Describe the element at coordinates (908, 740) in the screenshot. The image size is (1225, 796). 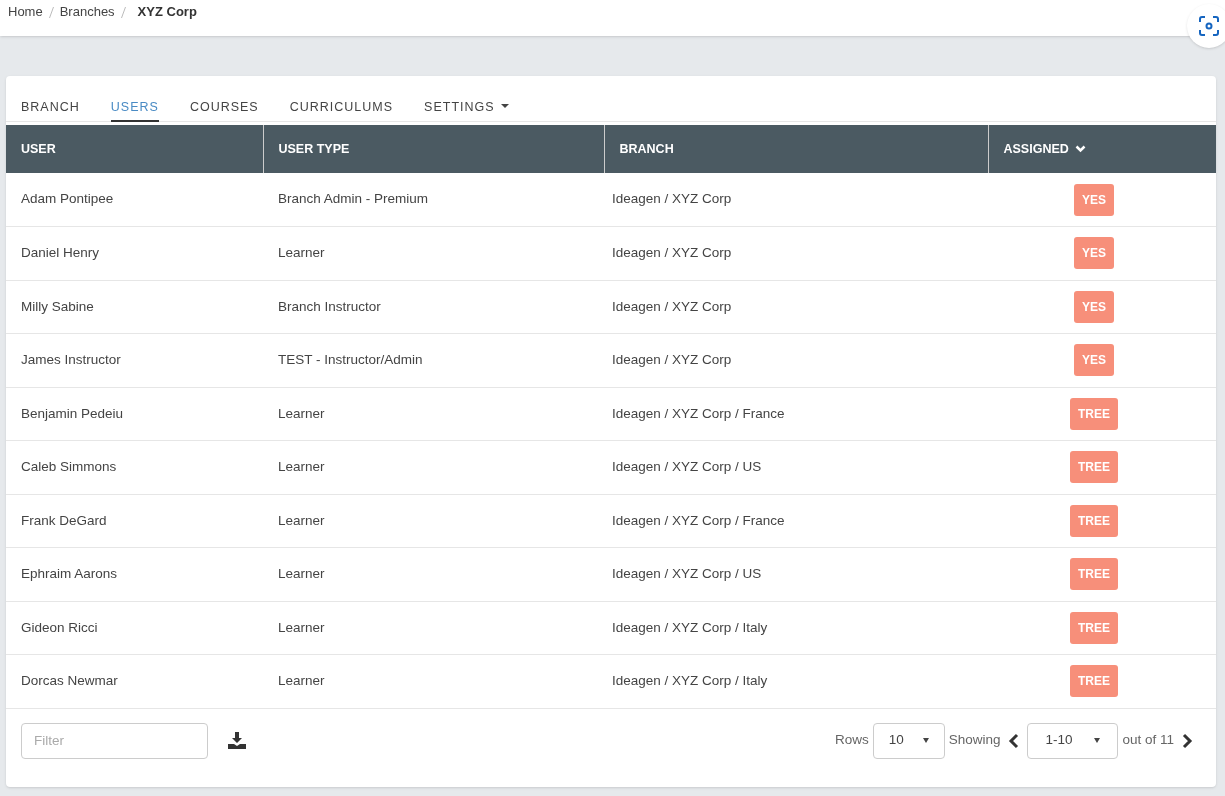
I see `rows-select: 10` at that location.